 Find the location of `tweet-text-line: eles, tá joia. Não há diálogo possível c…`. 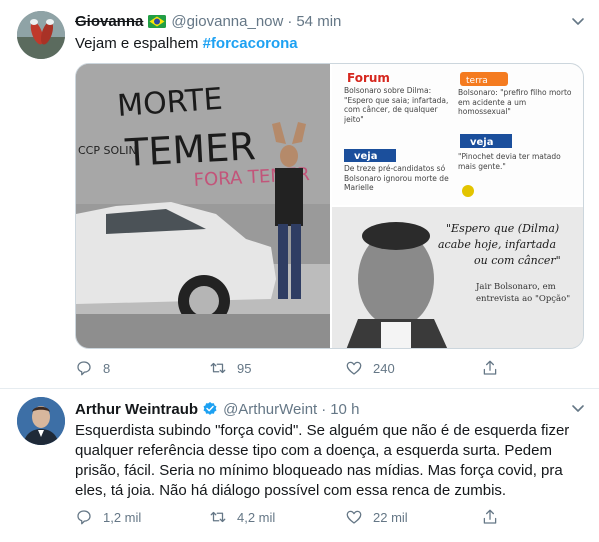

tweet-text-line: eles, tá joia. Não há diálogo possível c… is located at coordinates (291, 490).